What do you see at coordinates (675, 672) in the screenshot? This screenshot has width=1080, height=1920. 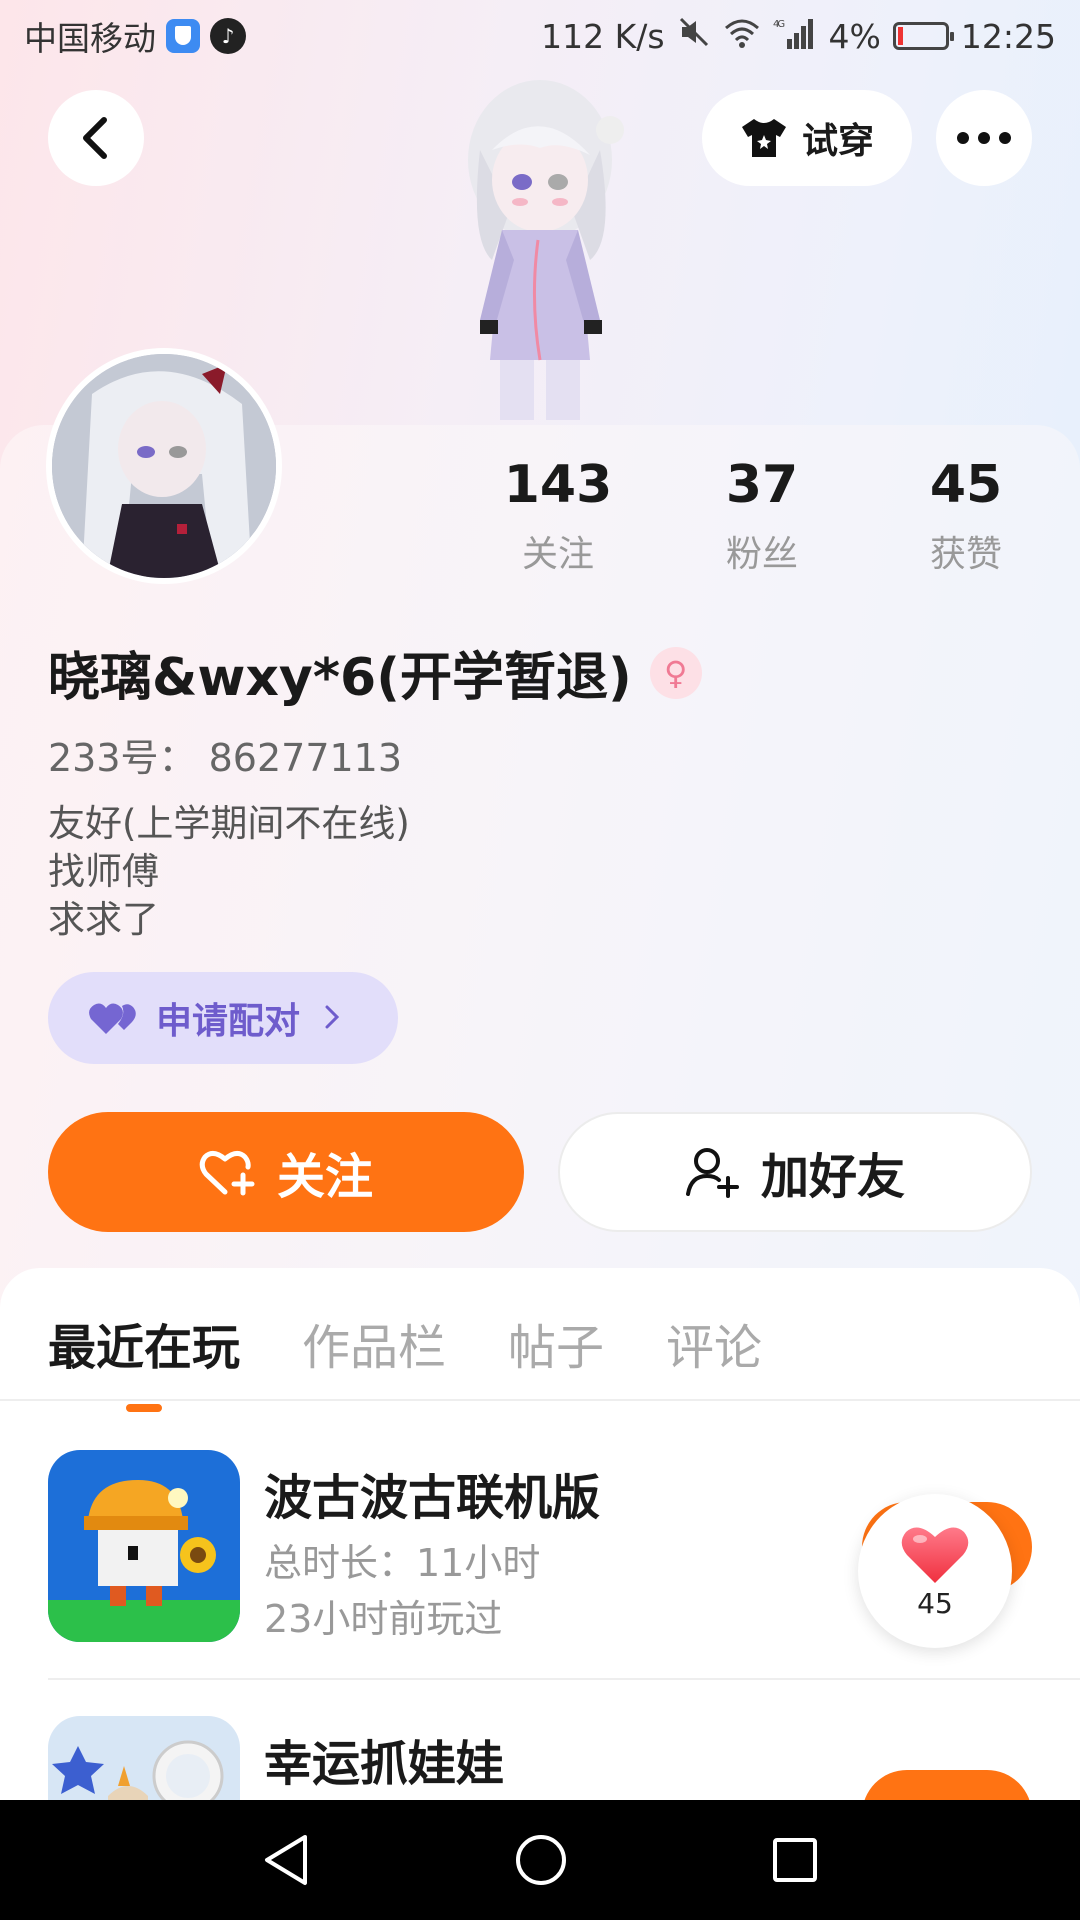 I see `female-gender-icon: ♀` at bounding box center [675, 672].